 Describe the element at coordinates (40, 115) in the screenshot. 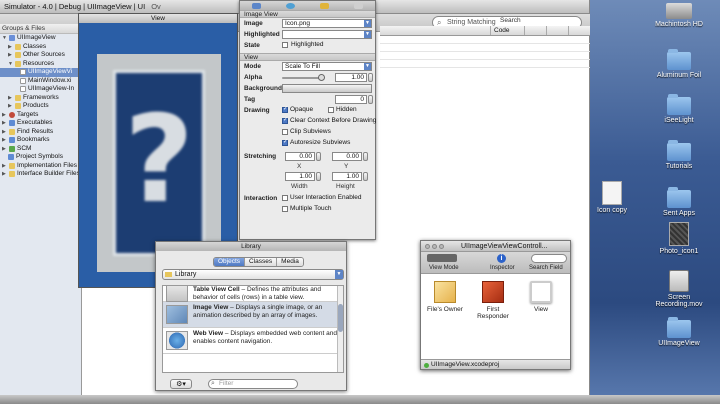

I see `sidebar-item-targets: ▶ Targets` at that location.